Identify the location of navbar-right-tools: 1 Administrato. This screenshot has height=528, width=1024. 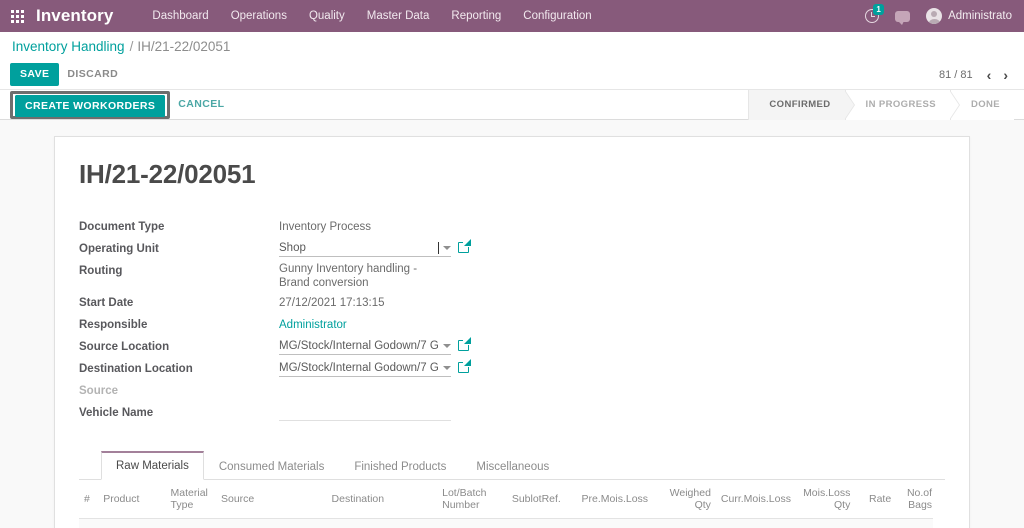
(938, 16).